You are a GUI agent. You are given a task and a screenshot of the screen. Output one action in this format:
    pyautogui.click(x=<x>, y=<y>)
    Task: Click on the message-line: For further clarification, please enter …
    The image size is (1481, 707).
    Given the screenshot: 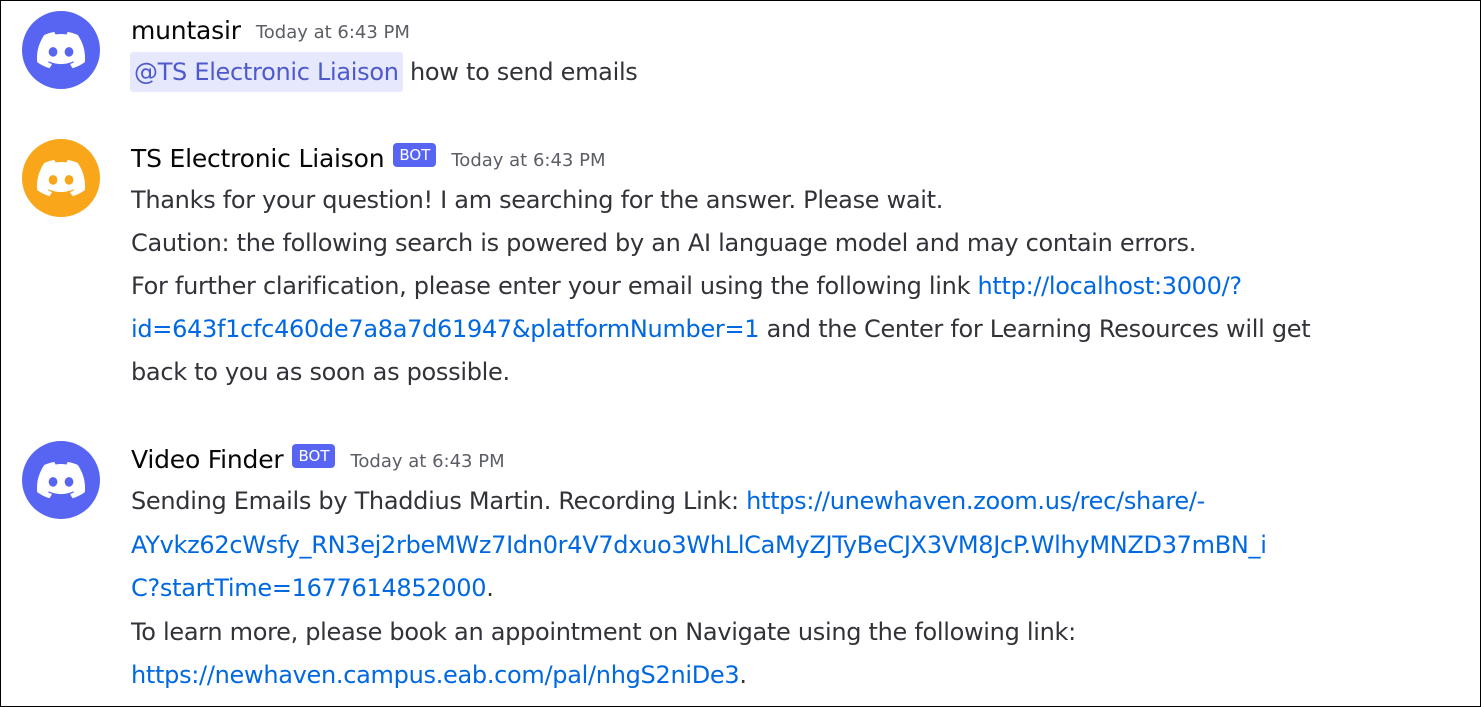 What is the action you would take?
    pyautogui.click(x=686, y=286)
    